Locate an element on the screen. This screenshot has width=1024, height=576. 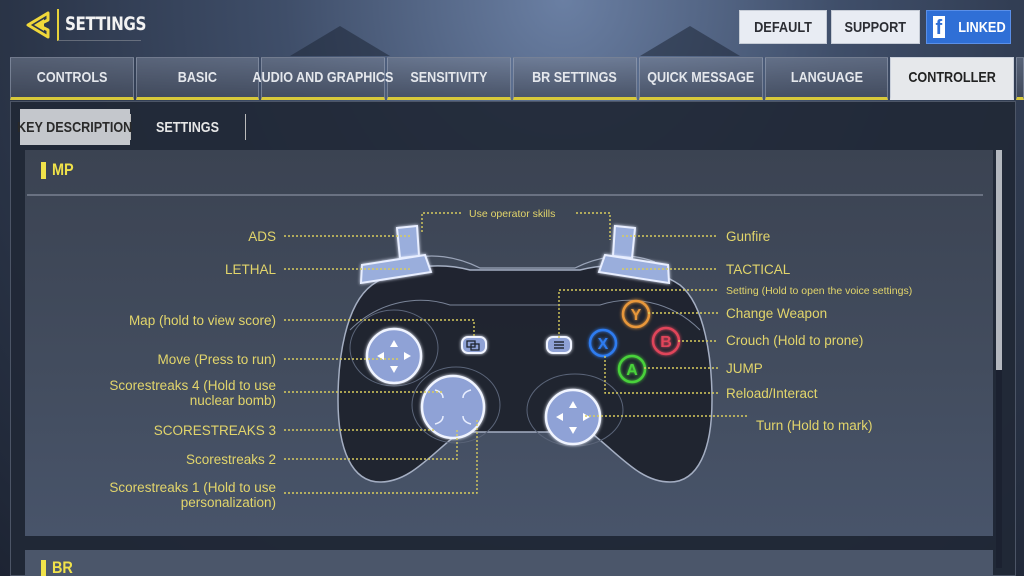
label-scorestreaks-2: Scorestreaks 2 is located at coordinates (230, 459).